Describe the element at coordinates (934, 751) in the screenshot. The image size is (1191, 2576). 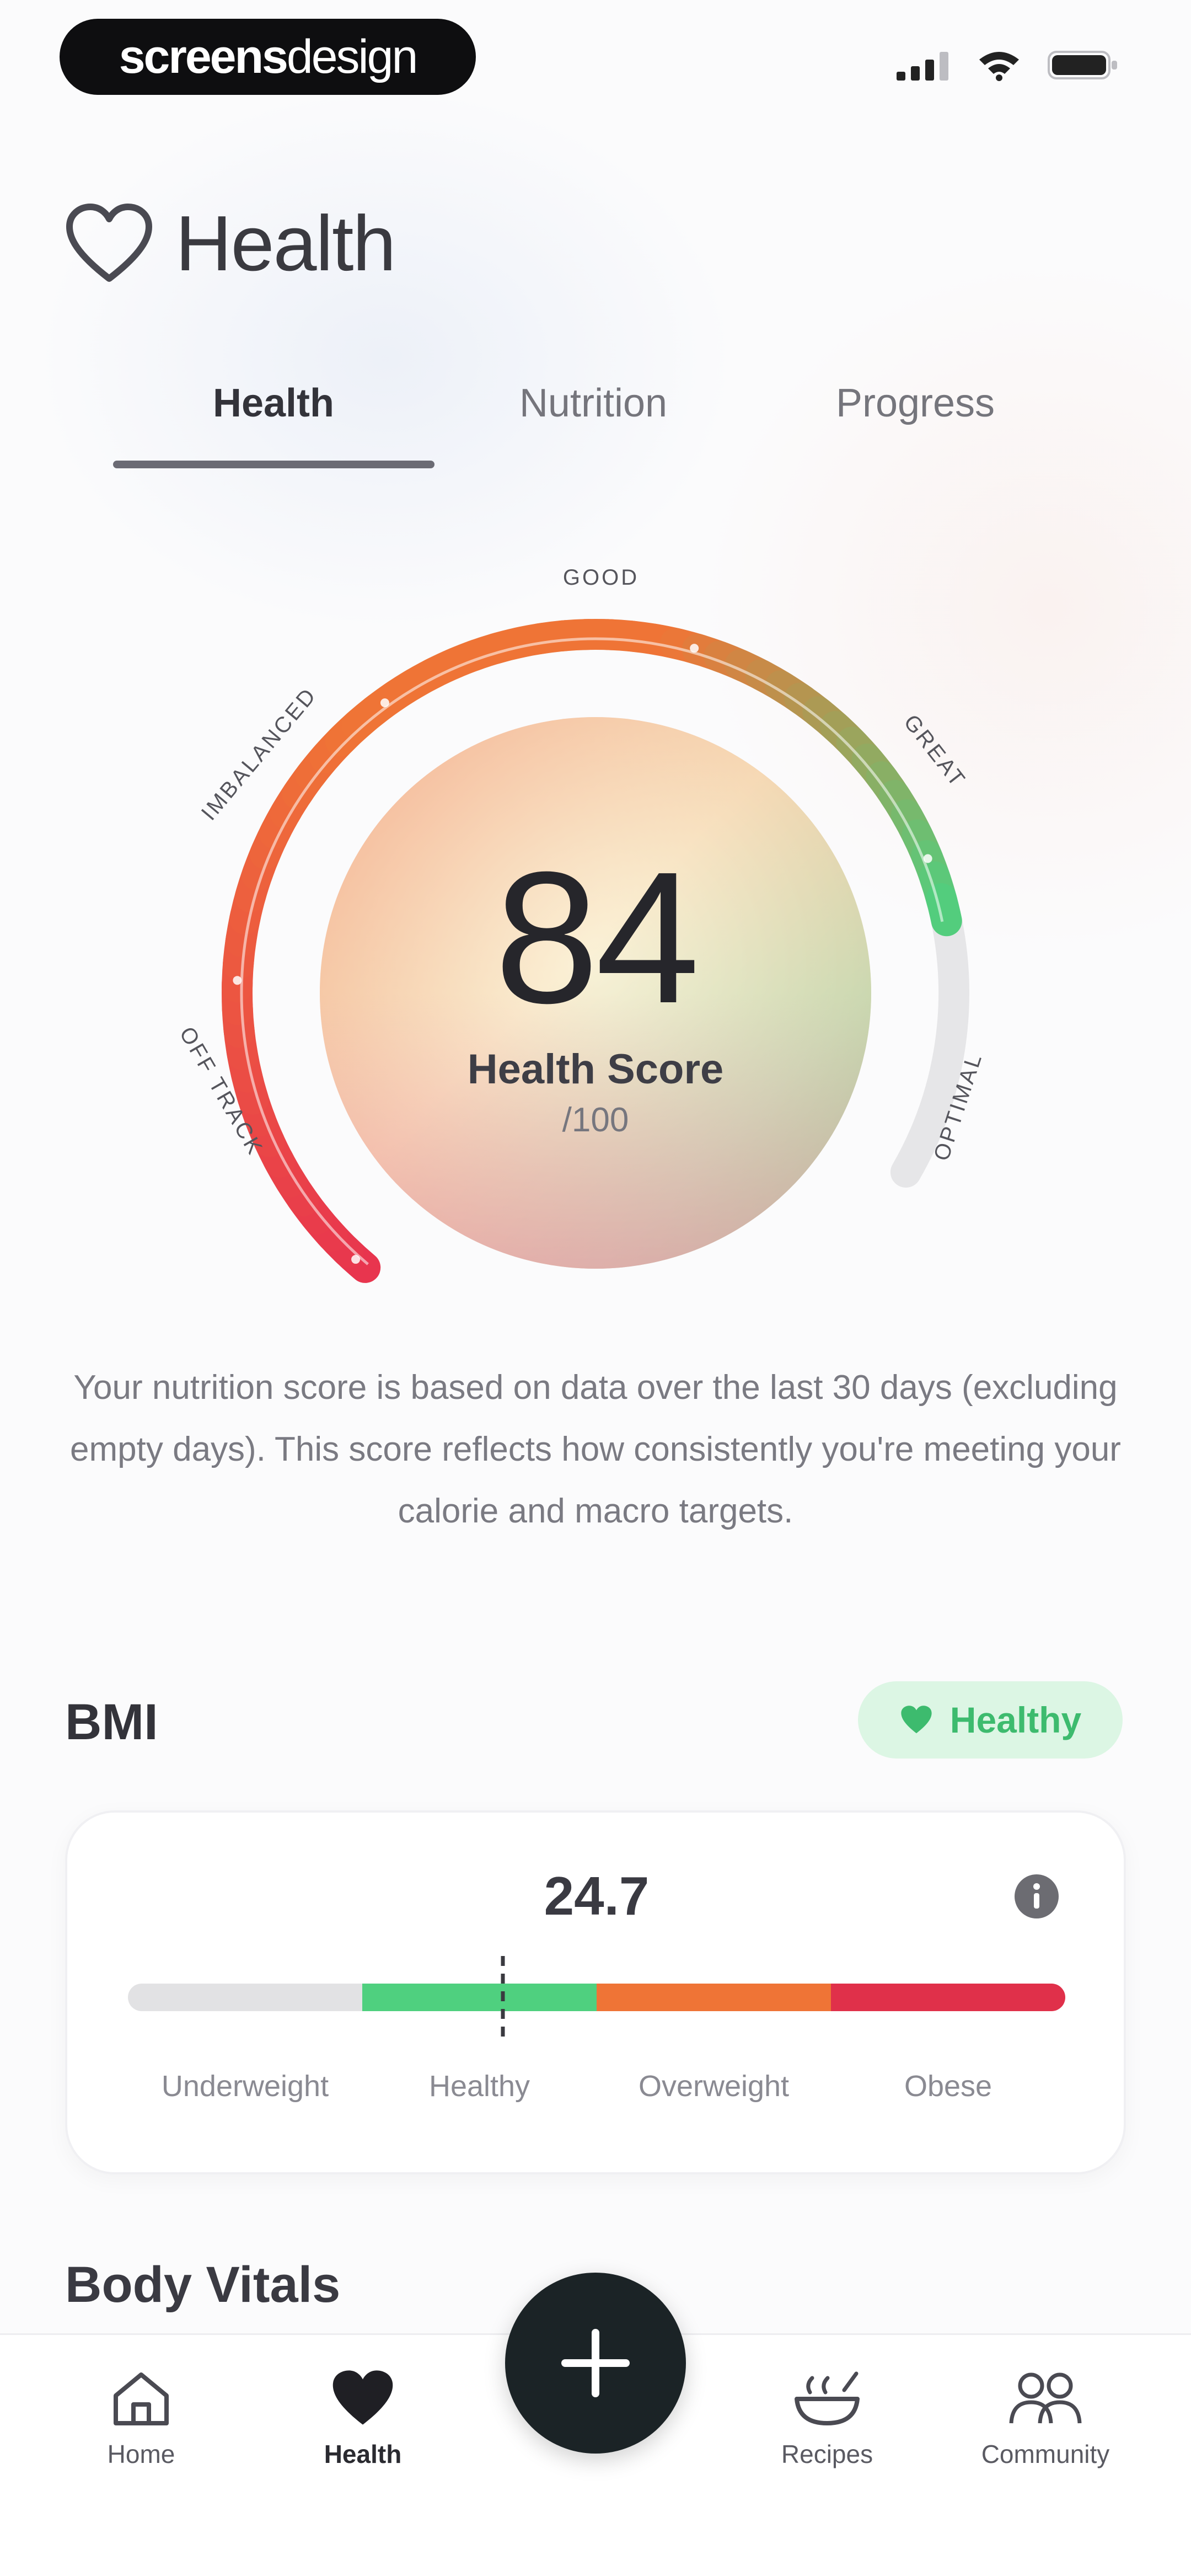
I see `zone-label-great: GREAT` at that location.